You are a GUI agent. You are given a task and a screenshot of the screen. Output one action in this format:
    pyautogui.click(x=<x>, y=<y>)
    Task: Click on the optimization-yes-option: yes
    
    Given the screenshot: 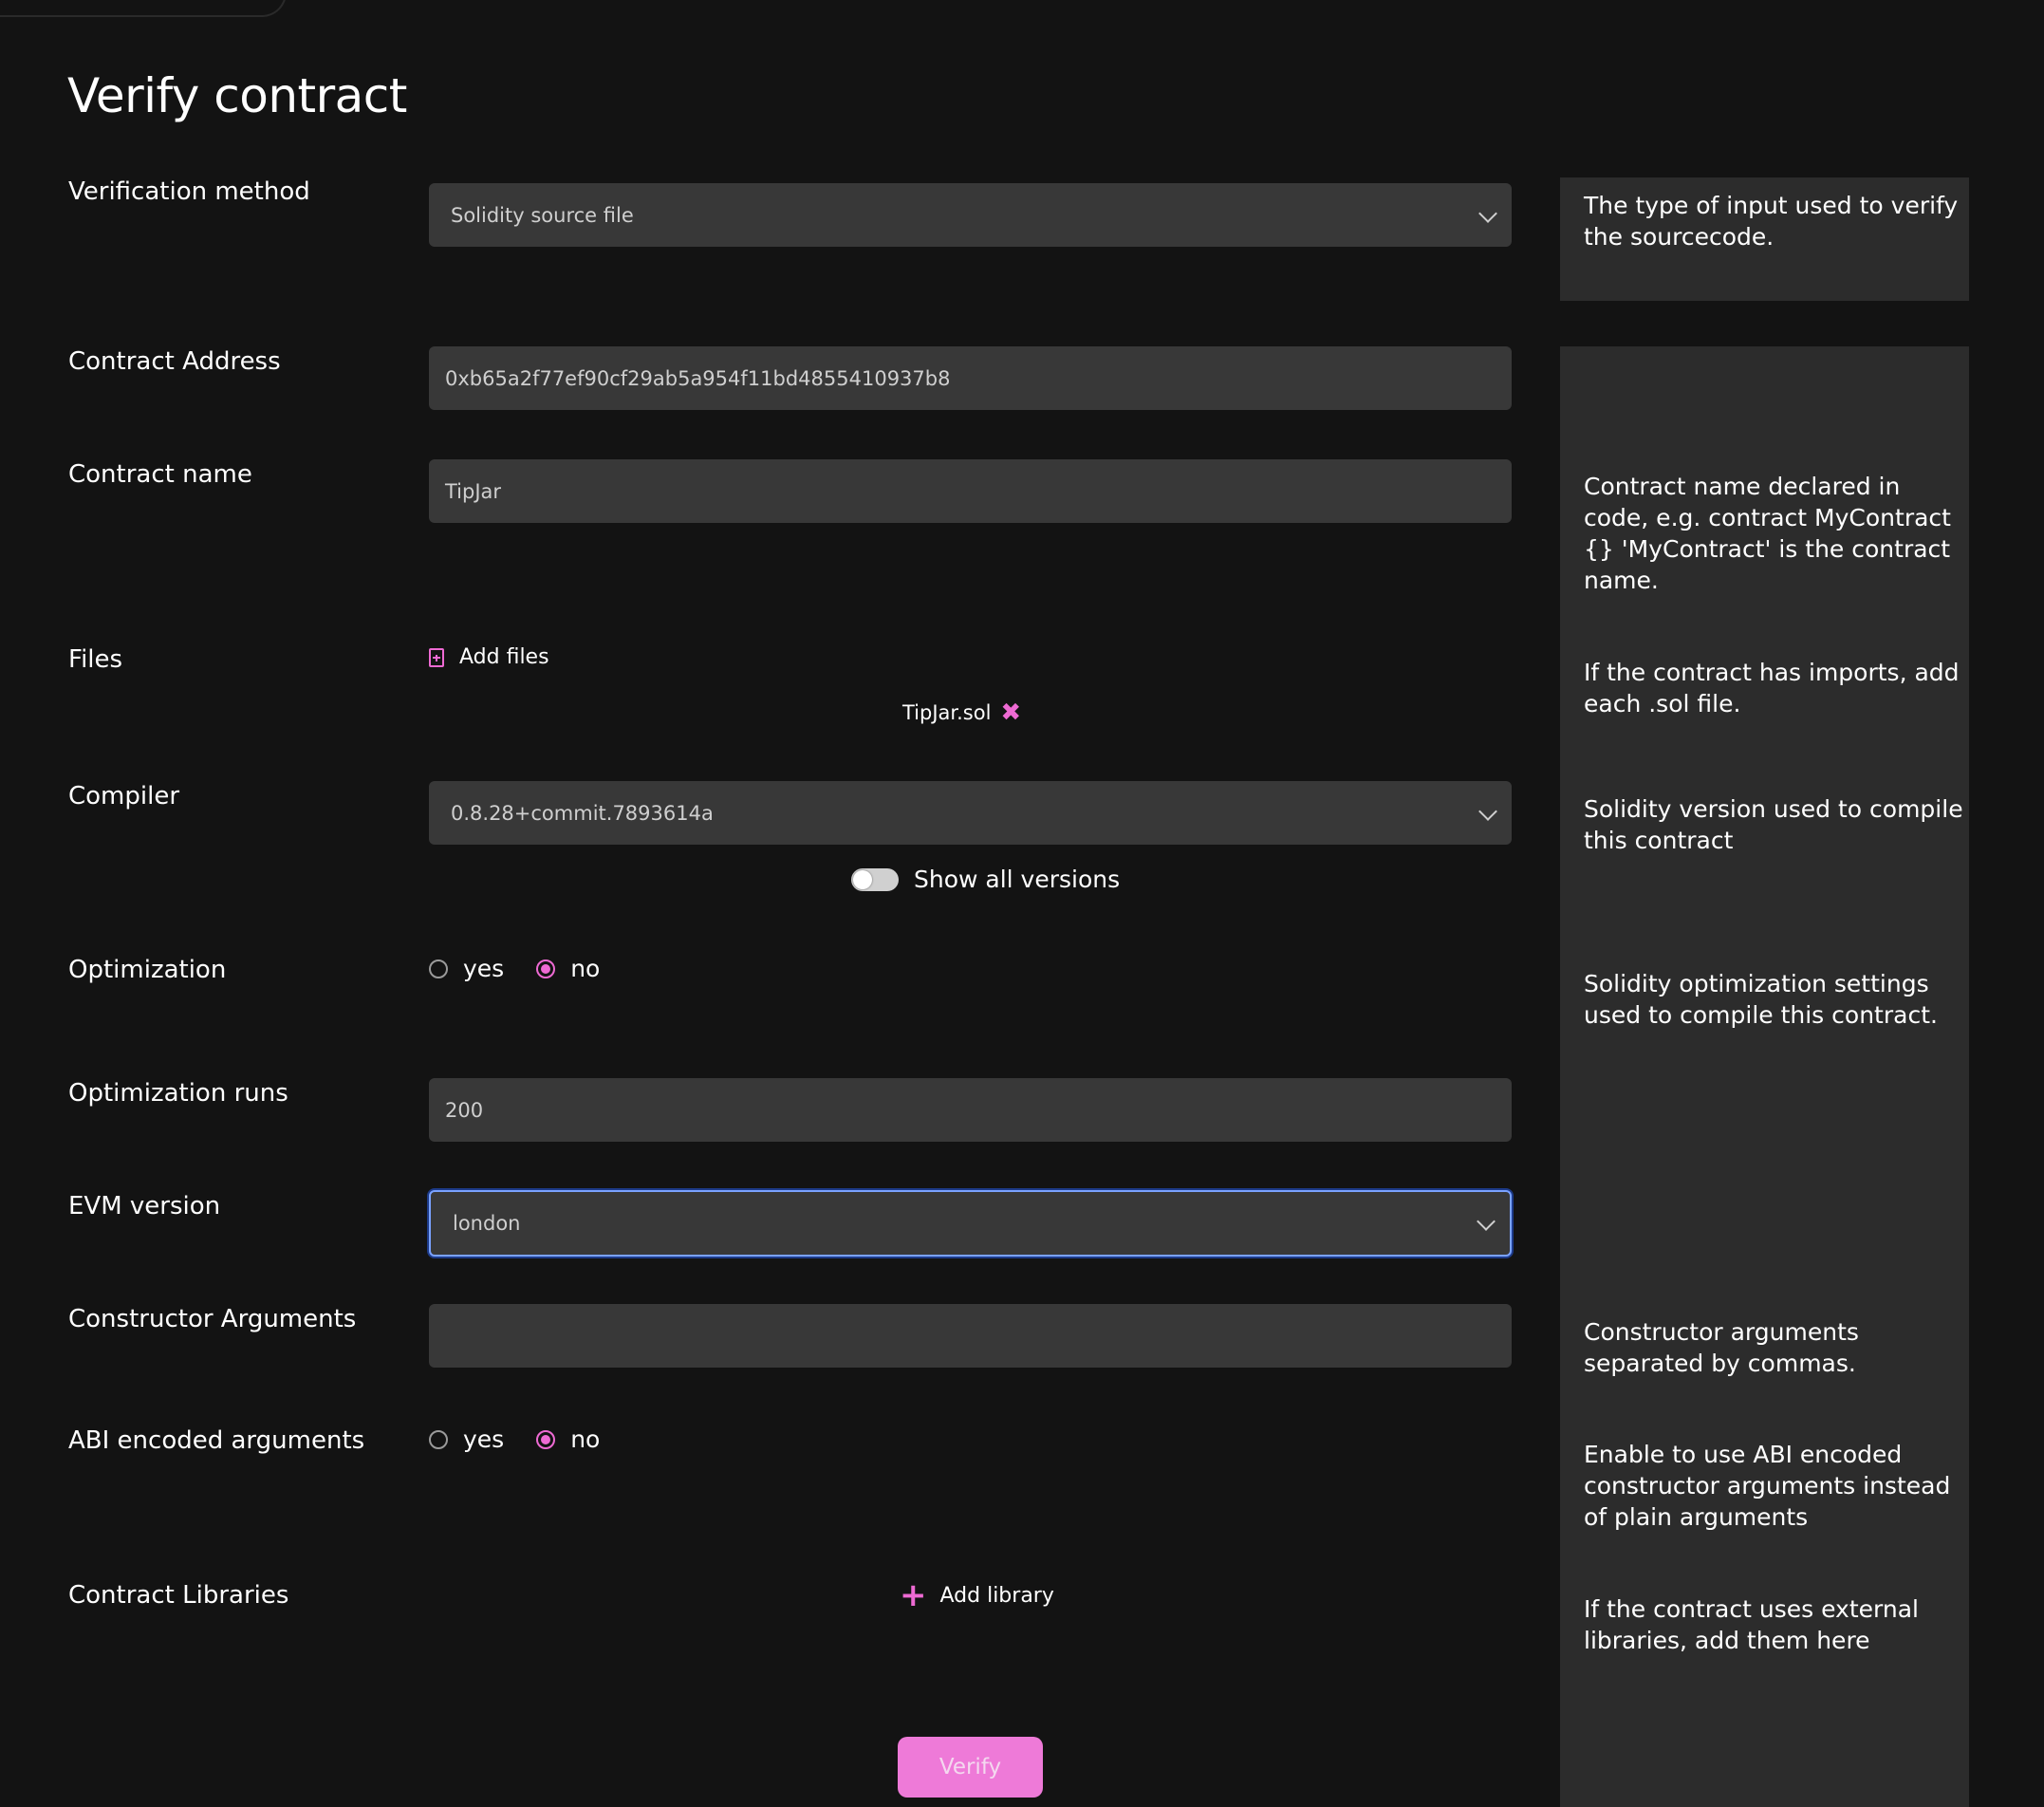 What is the action you would take?
    pyautogui.click(x=466, y=968)
    